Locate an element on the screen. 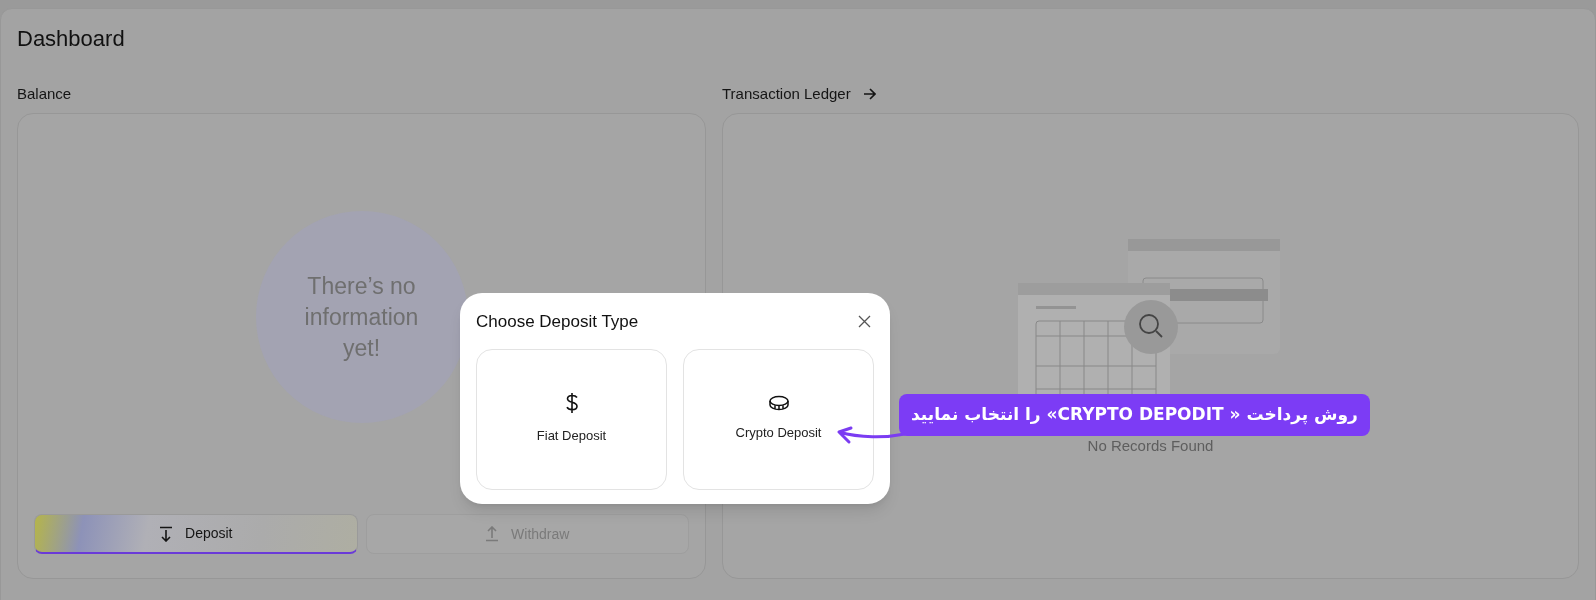 The height and width of the screenshot is (600, 1596). deposit-option: Crypto Deposit is located at coordinates (778, 419).